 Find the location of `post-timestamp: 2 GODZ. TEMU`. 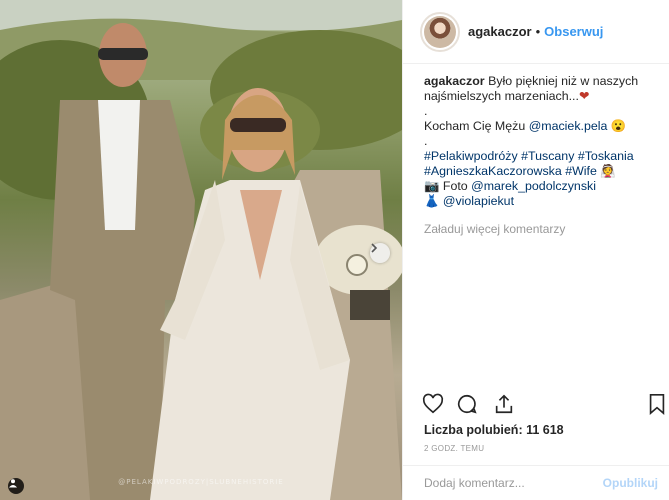

post-timestamp: 2 GODZ. TEMU is located at coordinates (454, 448).